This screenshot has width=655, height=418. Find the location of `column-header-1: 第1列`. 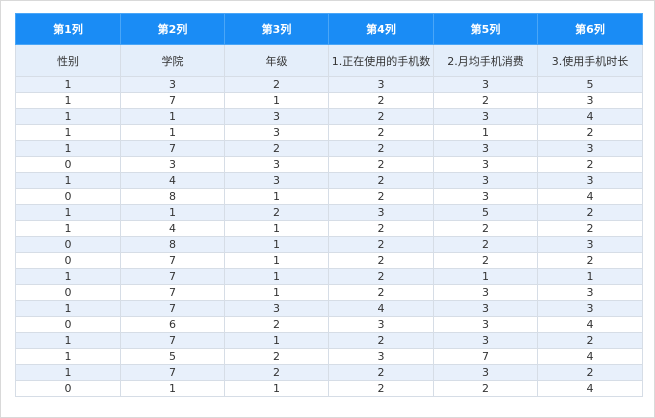

column-header-1: 第1列 is located at coordinates (68, 29).